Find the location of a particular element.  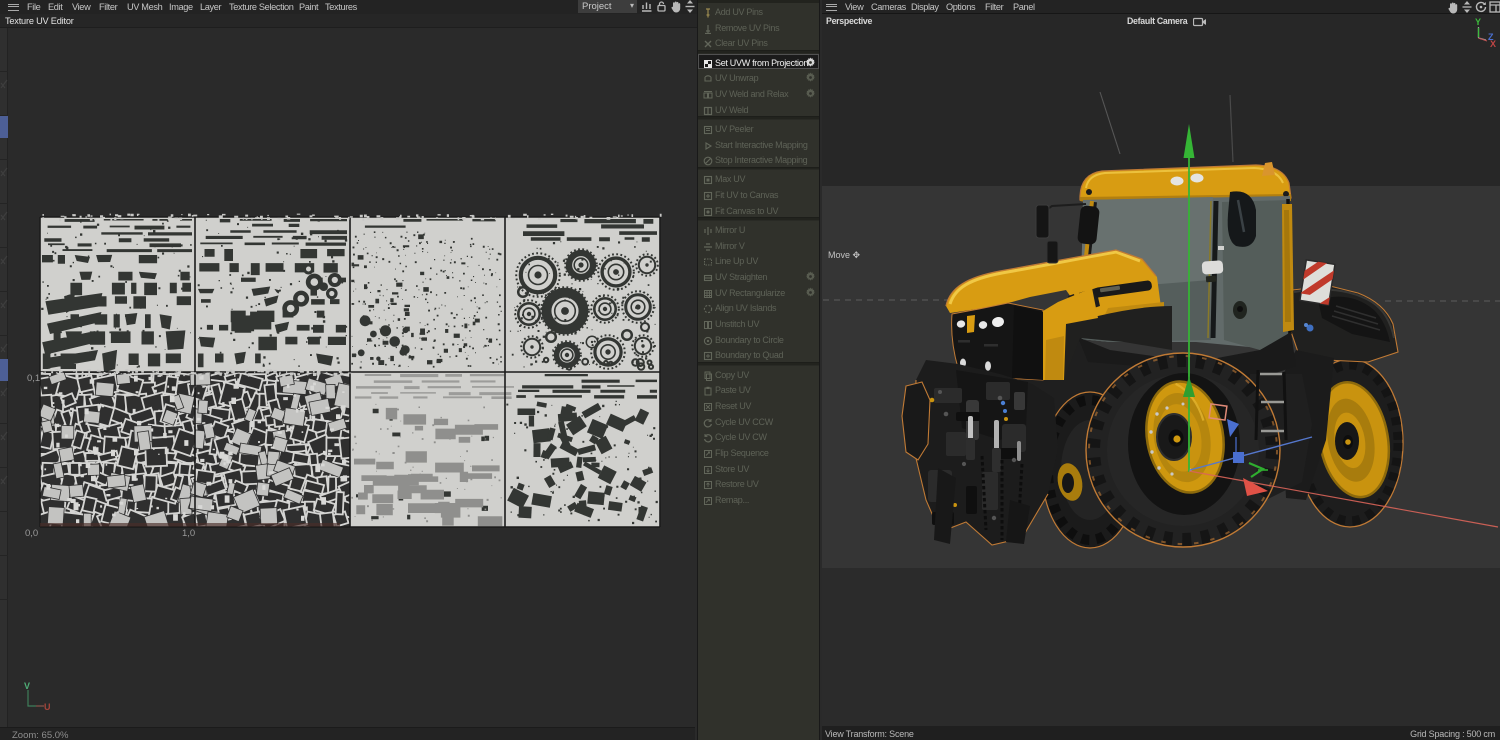

svg-text: U is located at coordinates (47, 707).